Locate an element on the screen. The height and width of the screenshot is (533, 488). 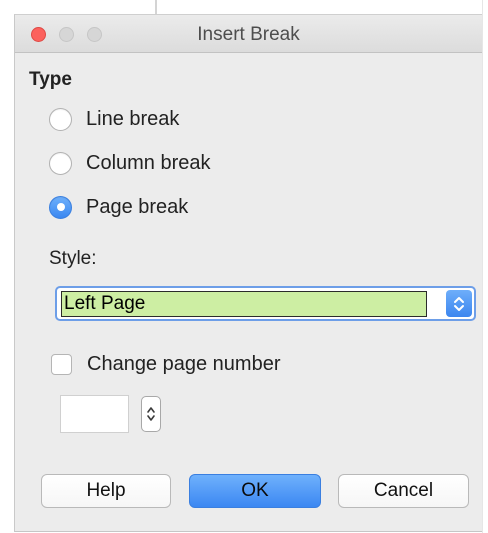
style-select: Left Page is located at coordinates (265, 303).